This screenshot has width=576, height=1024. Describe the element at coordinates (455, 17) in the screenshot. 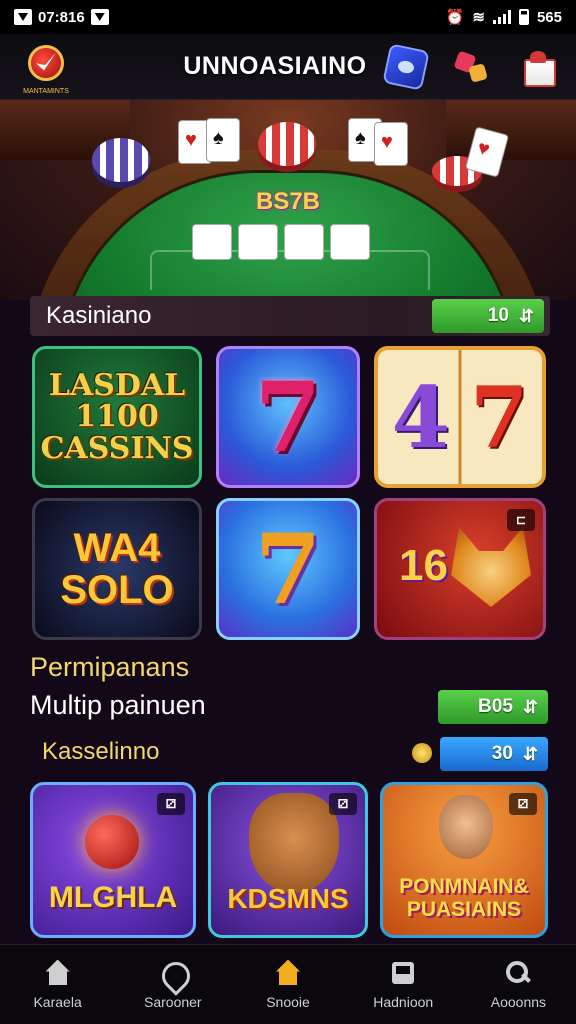

I see `alarm-icon: ⏰` at that location.